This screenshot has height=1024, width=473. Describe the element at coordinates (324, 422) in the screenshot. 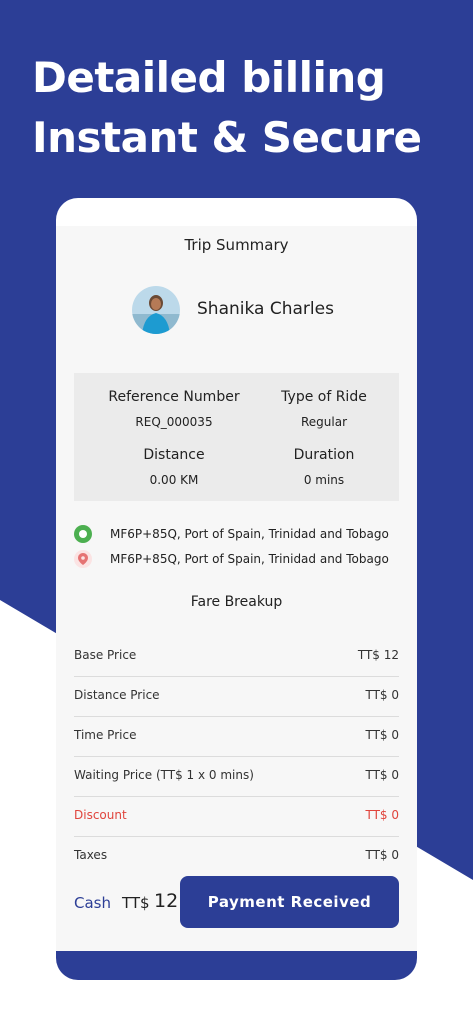

I see `ride-type-value: Regular` at that location.